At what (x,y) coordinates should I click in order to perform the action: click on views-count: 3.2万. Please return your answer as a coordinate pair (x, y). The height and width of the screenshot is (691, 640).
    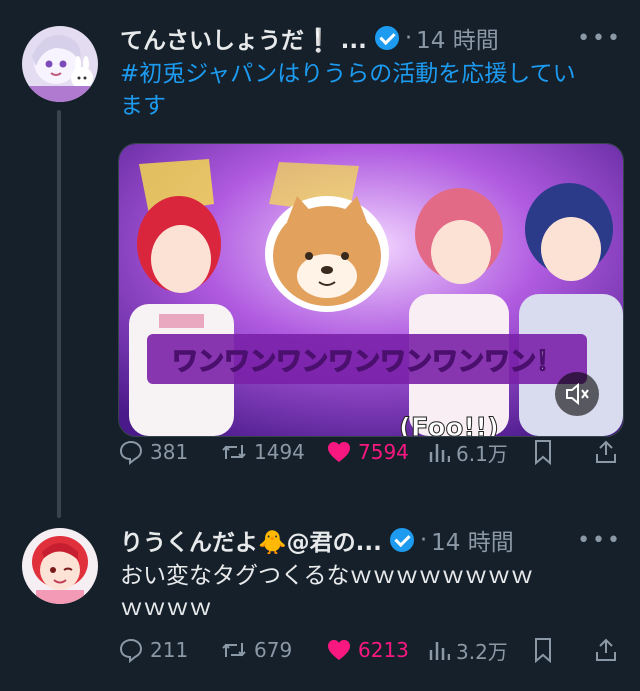
    Looking at the image, I should click on (482, 651).